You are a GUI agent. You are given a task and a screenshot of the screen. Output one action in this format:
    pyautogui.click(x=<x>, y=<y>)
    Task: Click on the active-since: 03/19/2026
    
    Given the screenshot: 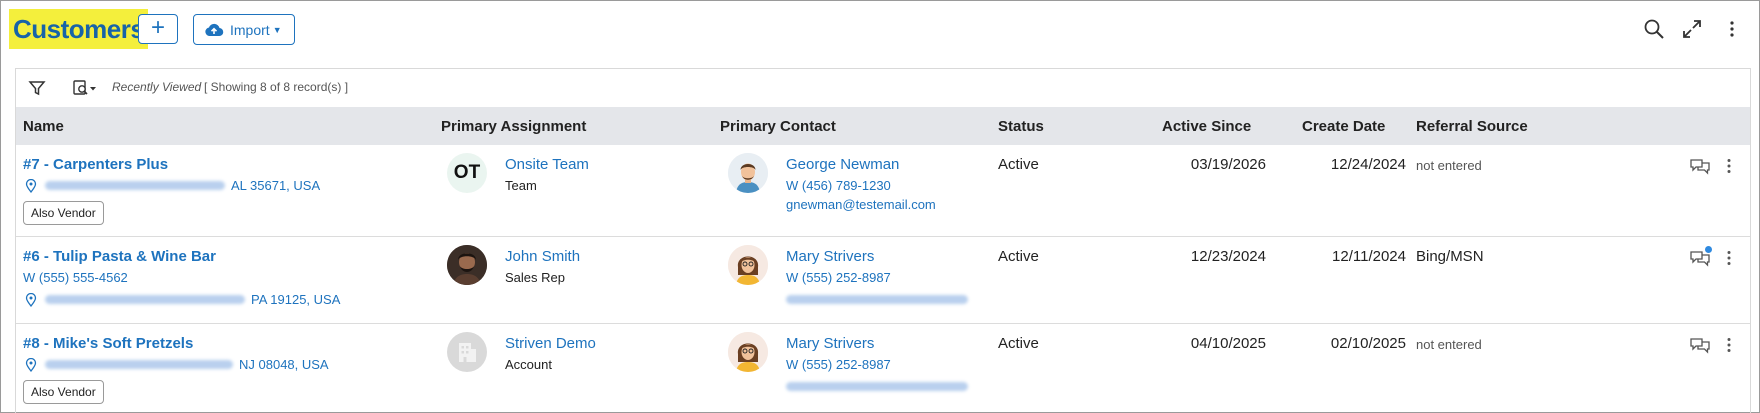 What is the action you would take?
    pyautogui.click(x=1228, y=164)
    